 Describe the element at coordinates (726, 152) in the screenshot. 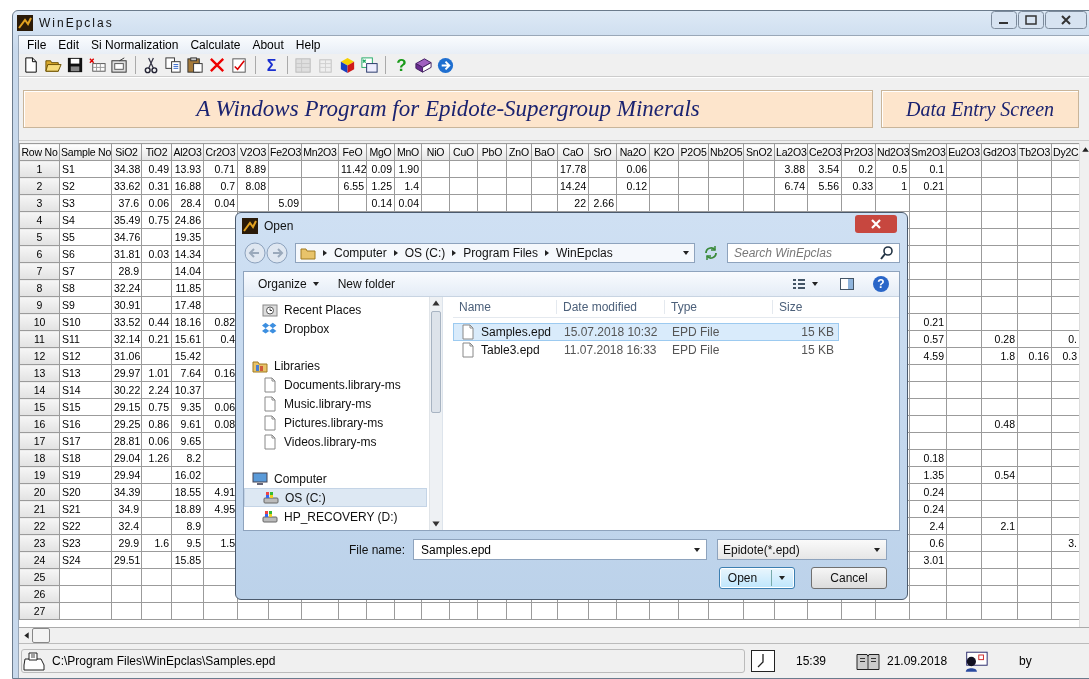

I see `column-header: Nb2O5` at that location.